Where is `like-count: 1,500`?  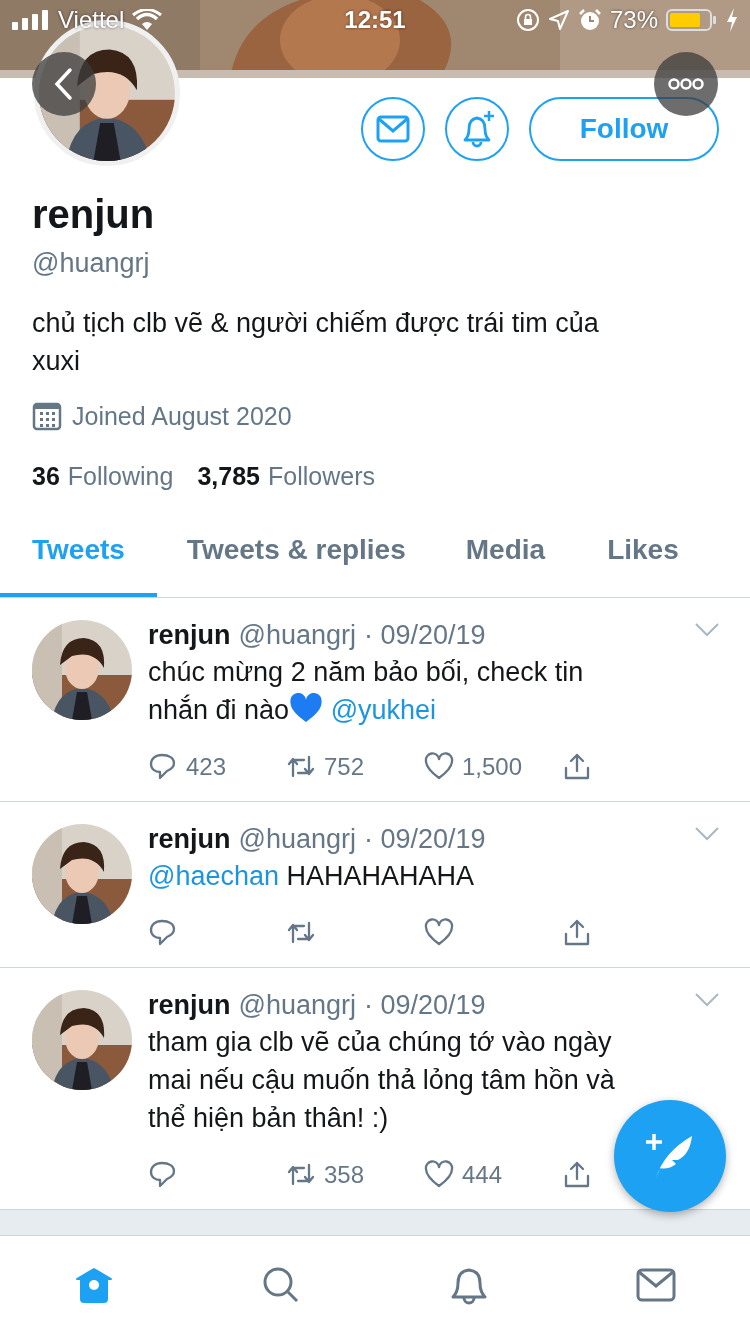 like-count: 1,500 is located at coordinates (492, 767).